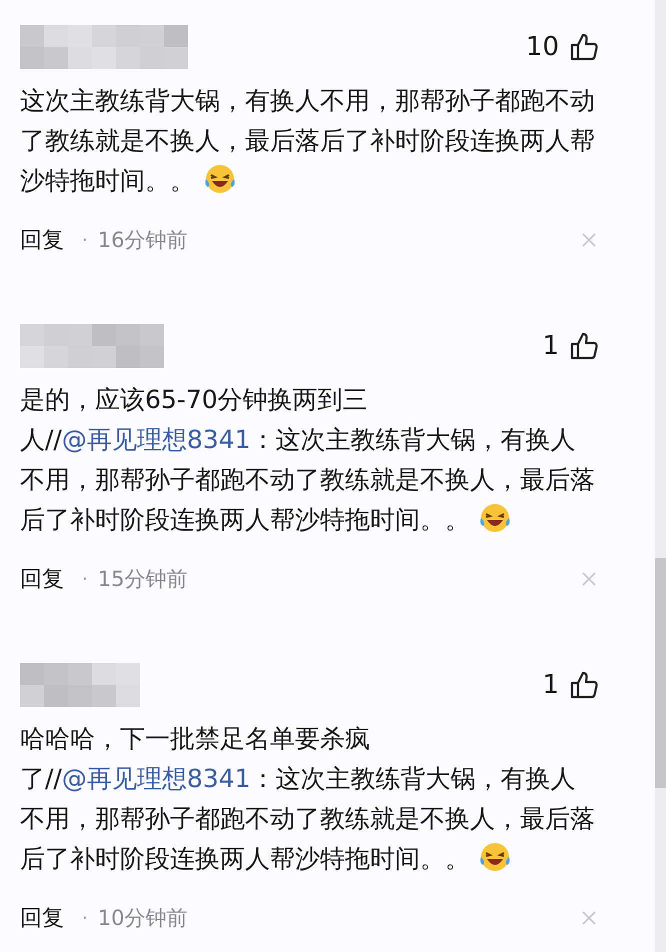 The image size is (666, 952). Describe the element at coordinates (143, 579) in the screenshot. I see `comment-time: 15分钟前` at that location.